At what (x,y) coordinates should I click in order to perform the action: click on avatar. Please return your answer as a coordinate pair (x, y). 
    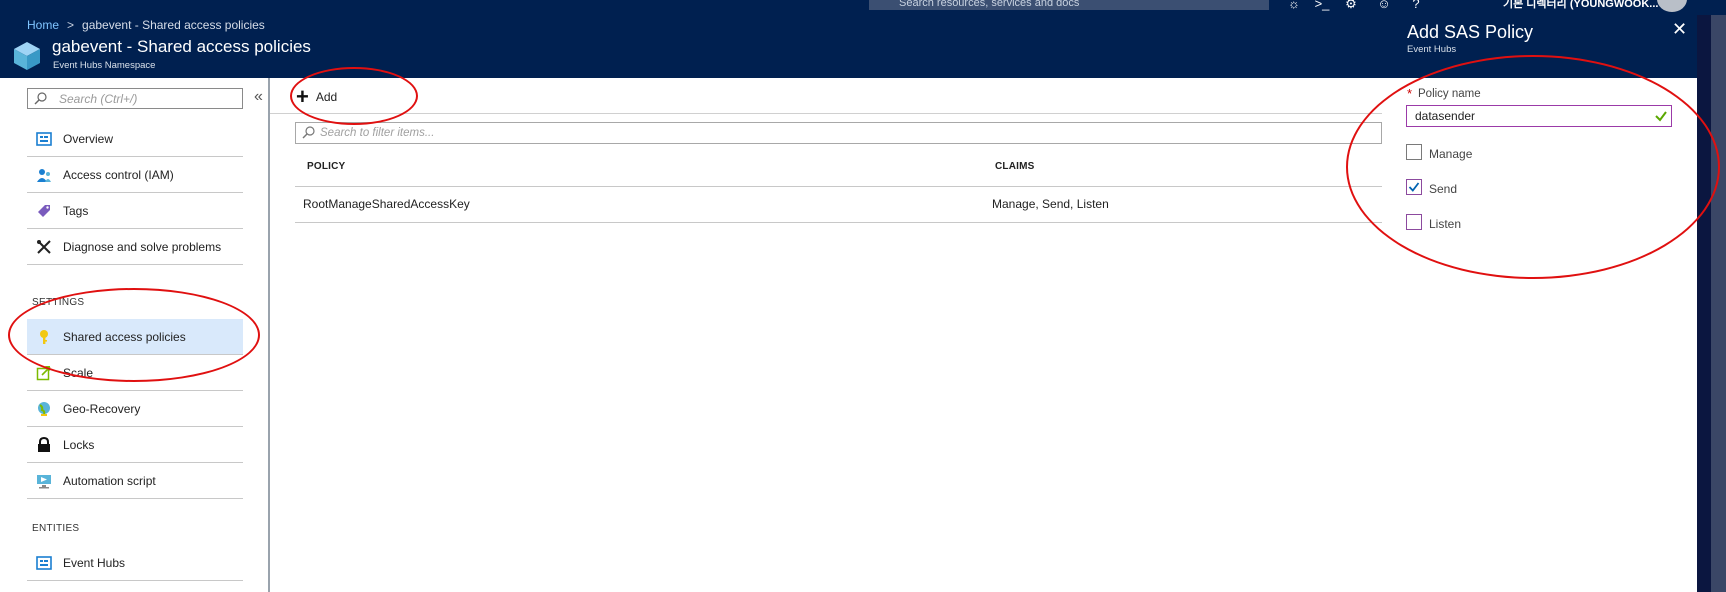
    Looking at the image, I should click on (1672, 6).